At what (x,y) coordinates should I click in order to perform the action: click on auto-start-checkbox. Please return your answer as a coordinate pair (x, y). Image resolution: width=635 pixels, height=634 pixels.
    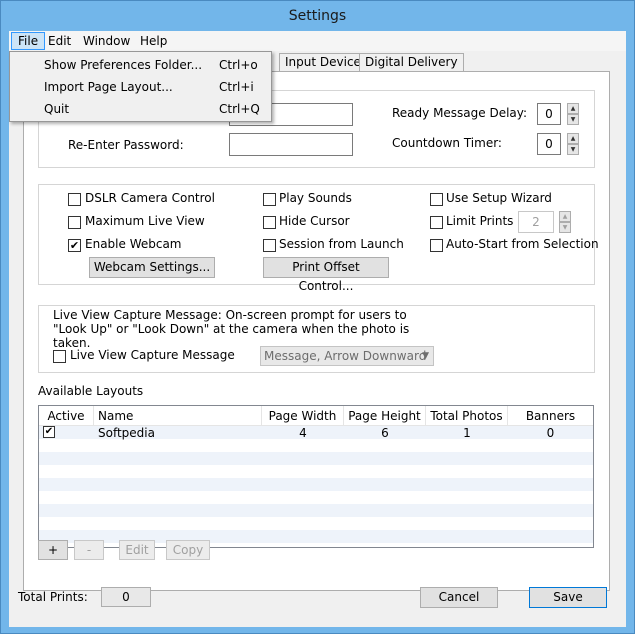
    Looking at the image, I should click on (436, 245).